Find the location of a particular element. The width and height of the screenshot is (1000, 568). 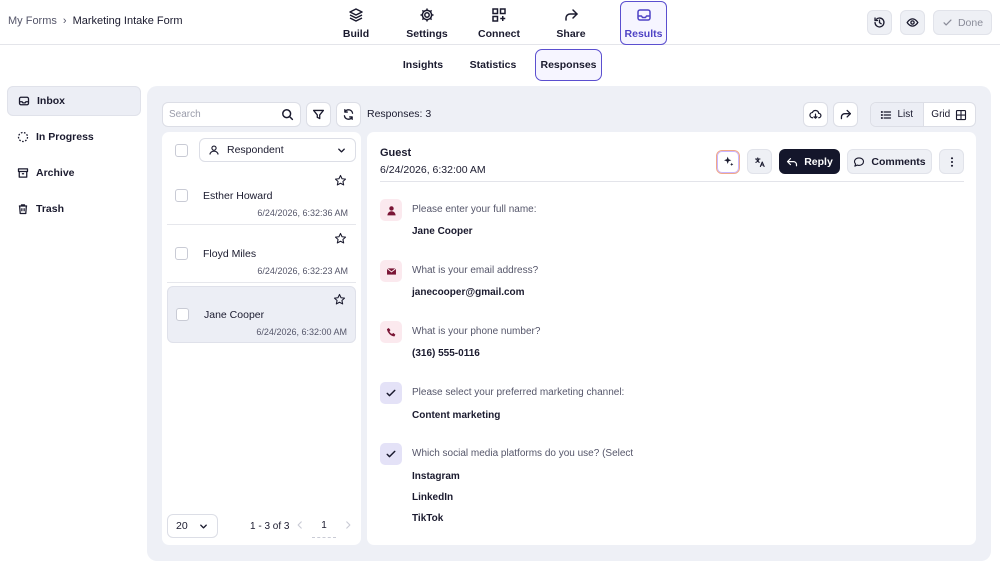

respondent-name: Jane Cooper is located at coordinates (234, 315).